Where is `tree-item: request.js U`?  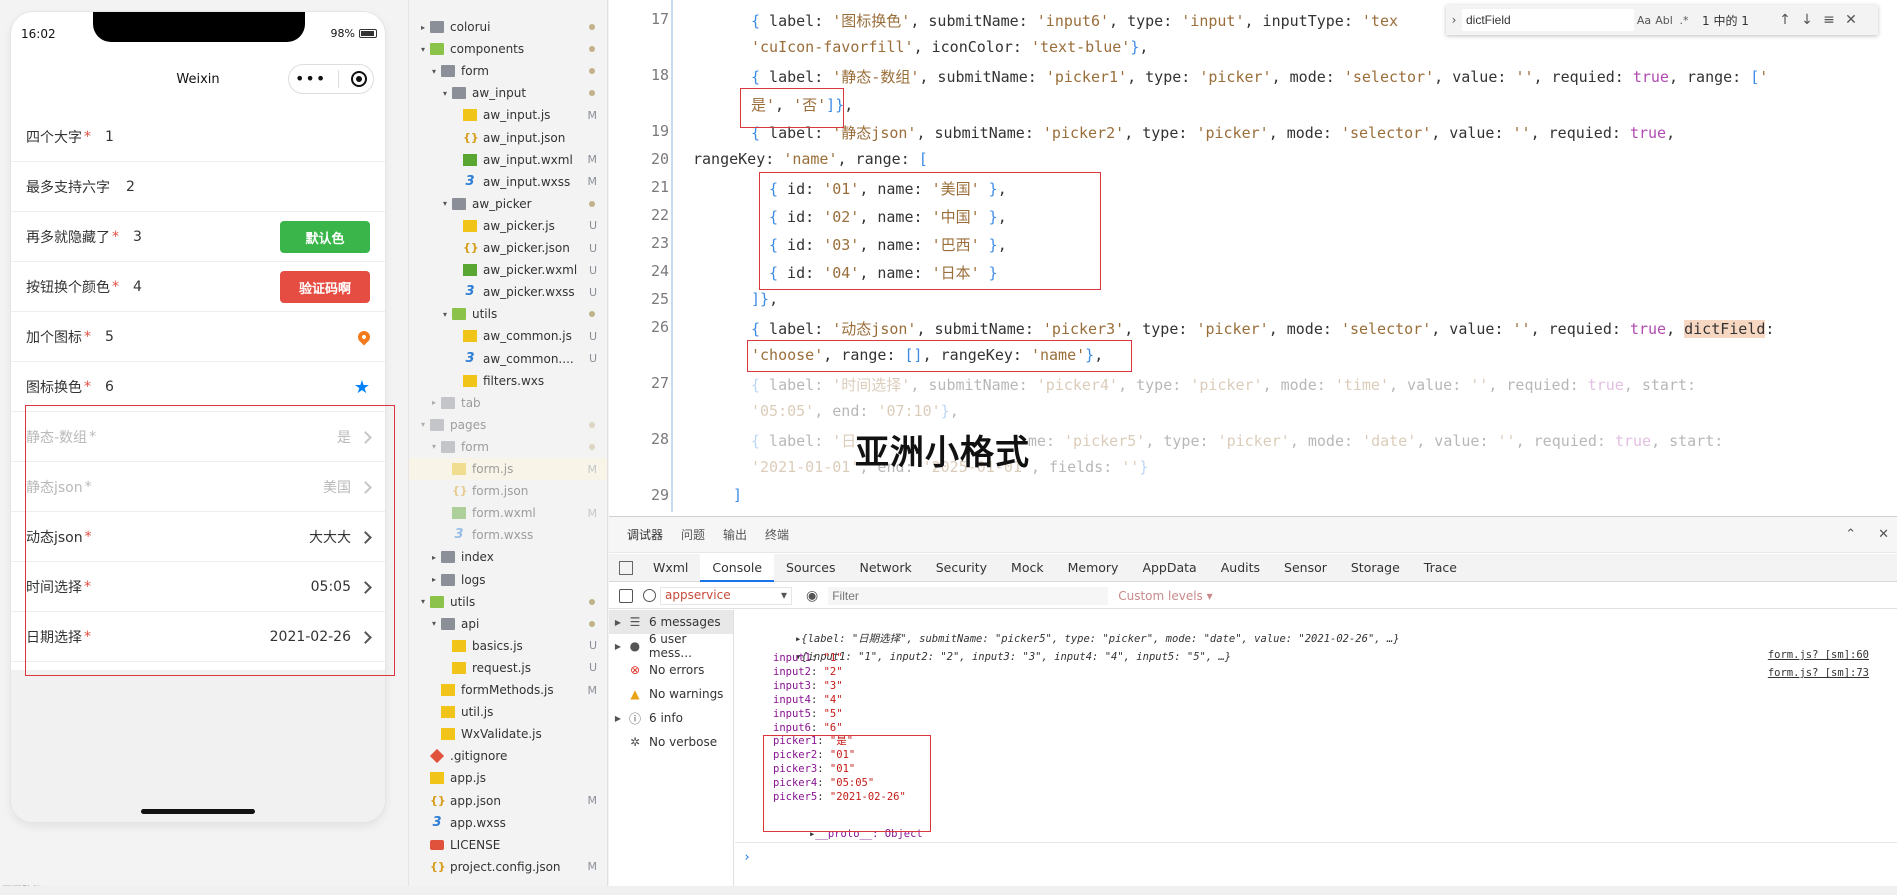
tree-item: request.js U is located at coordinates (508, 668).